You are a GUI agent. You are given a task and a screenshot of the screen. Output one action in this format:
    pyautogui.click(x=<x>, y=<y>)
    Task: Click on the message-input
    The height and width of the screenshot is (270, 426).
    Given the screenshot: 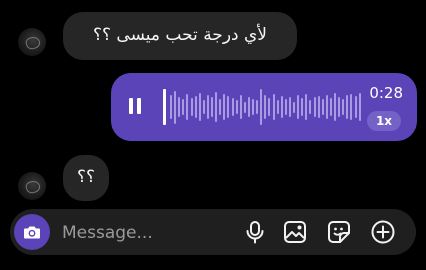 What is the action you would take?
    pyautogui.click(x=142, y=233)
    